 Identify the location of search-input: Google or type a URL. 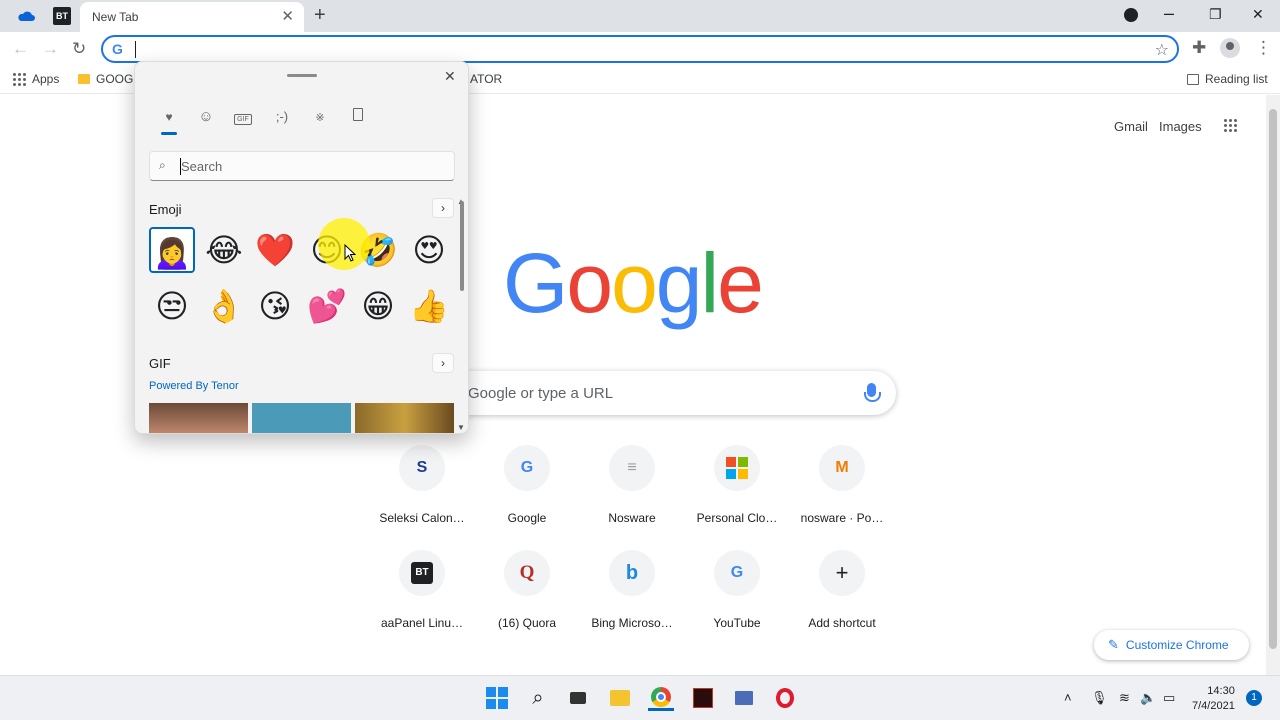
(668, 393).